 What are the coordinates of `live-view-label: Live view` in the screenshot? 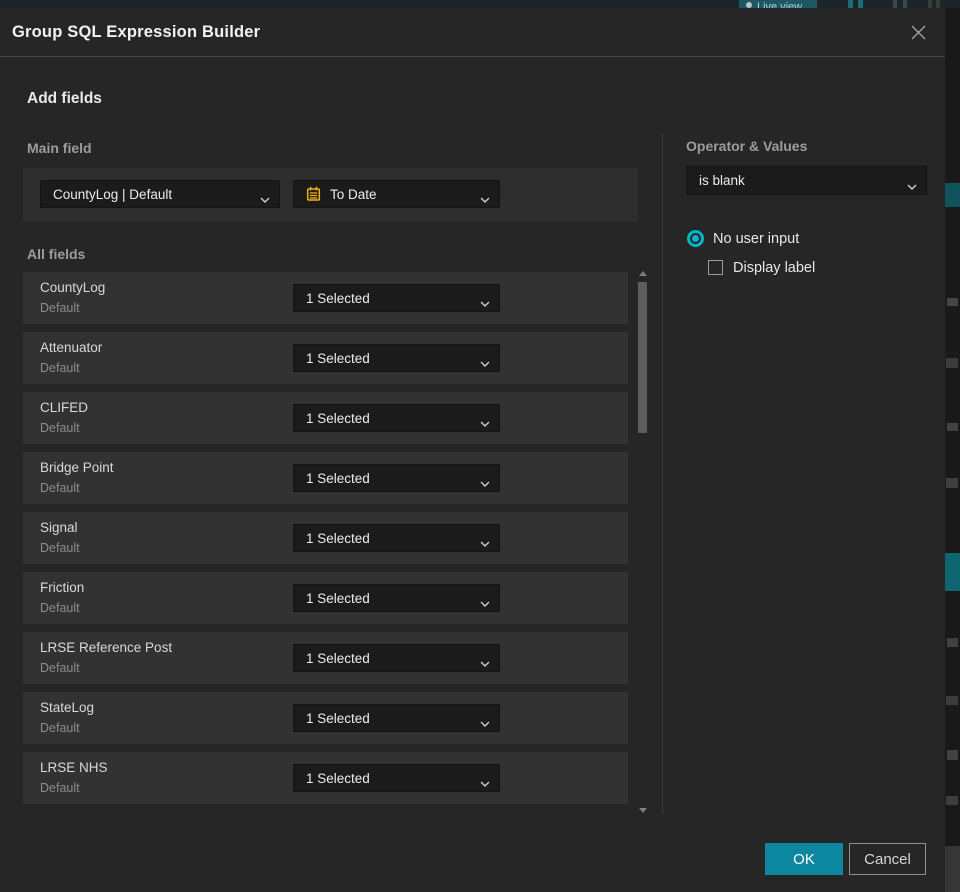 It's located at (780, 4).